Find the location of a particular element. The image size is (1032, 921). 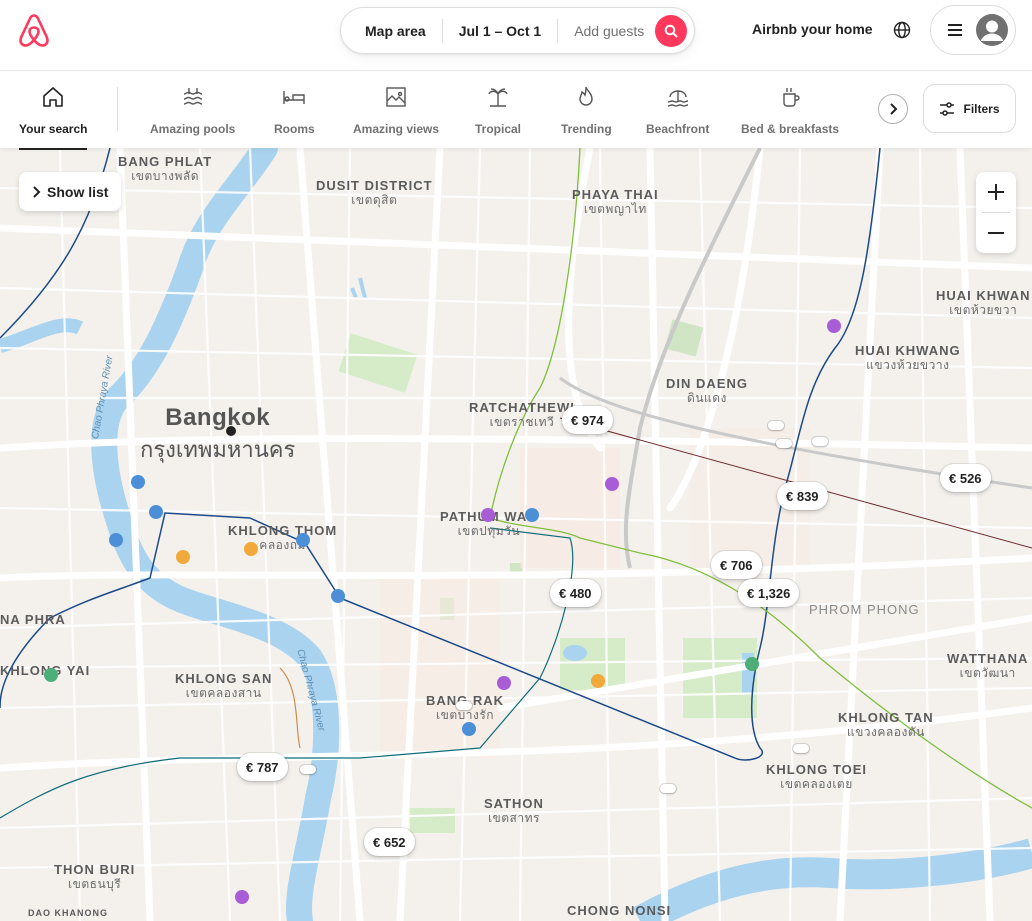

category-next-button is located at coordinates (893, 109).